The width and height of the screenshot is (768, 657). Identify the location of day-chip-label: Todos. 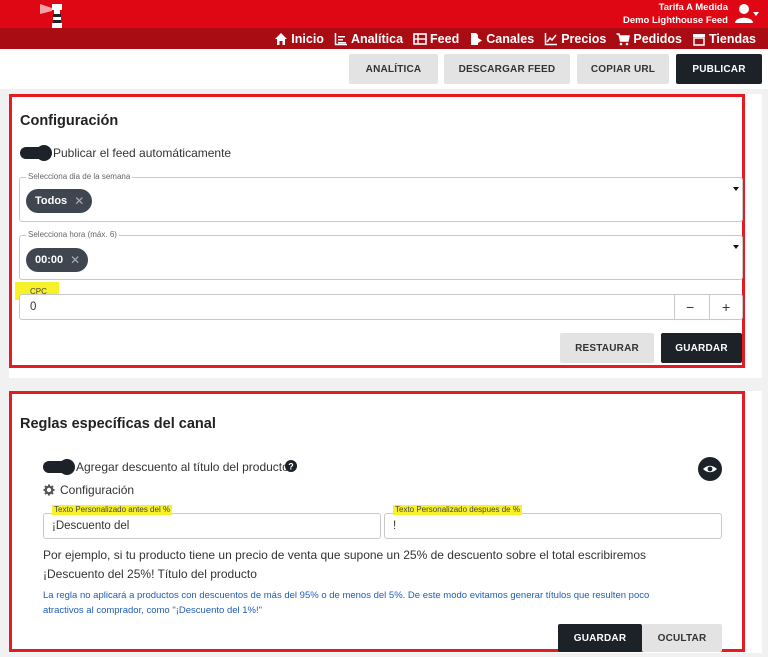
(51, 201).